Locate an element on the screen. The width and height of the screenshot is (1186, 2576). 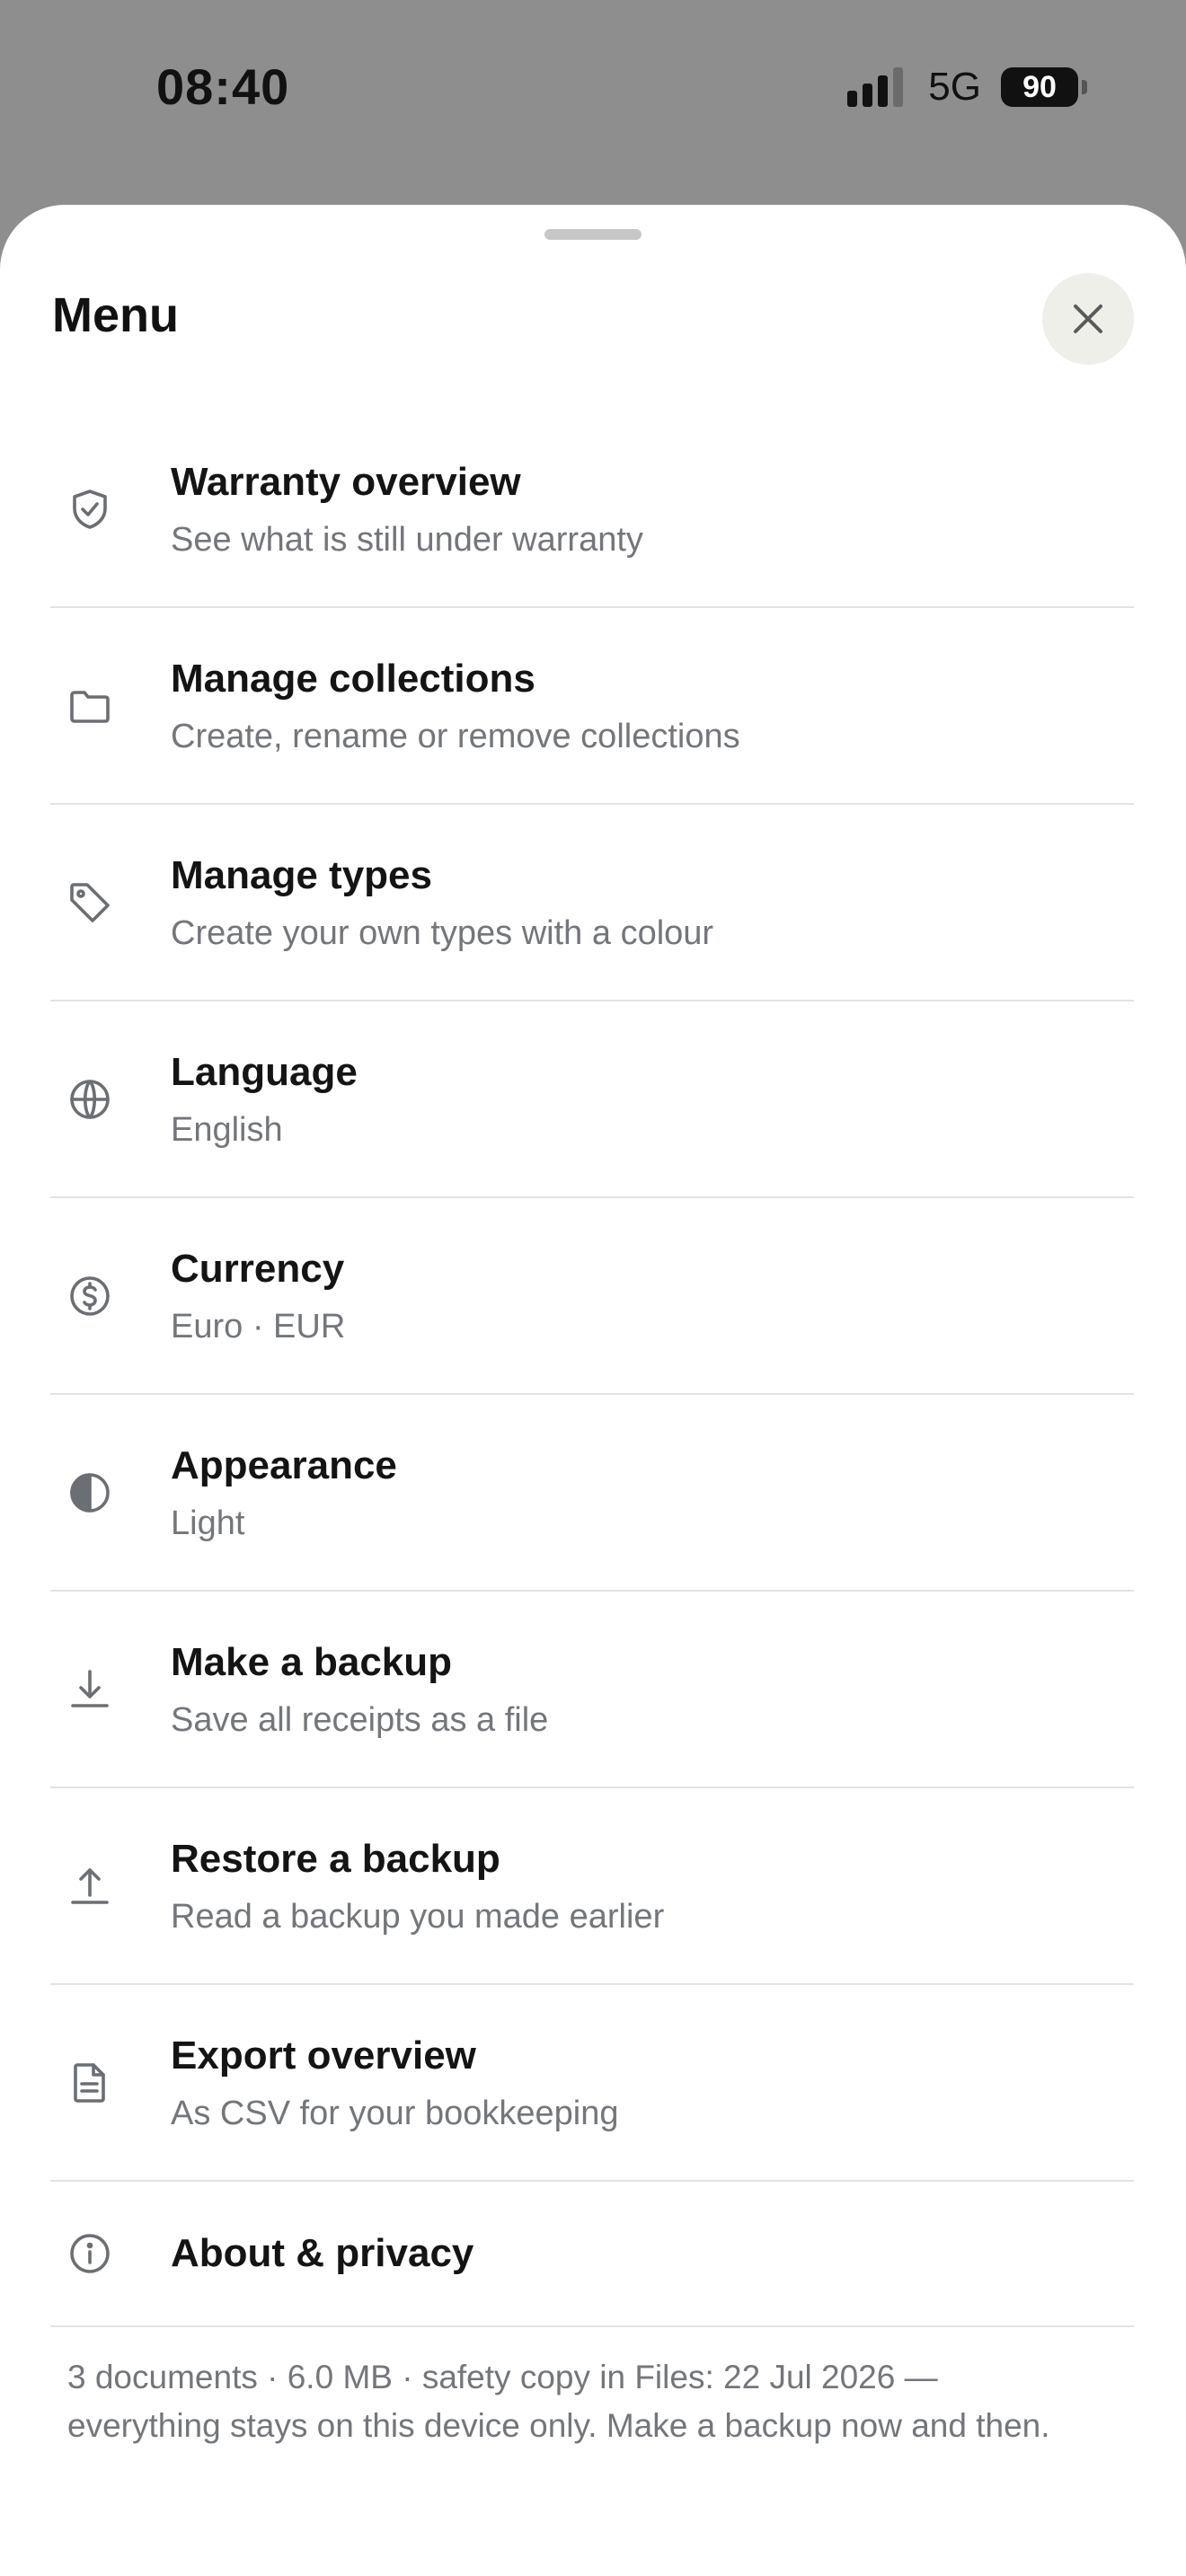
menu-item-label: Appearance is located at coordinates (284, 1464).